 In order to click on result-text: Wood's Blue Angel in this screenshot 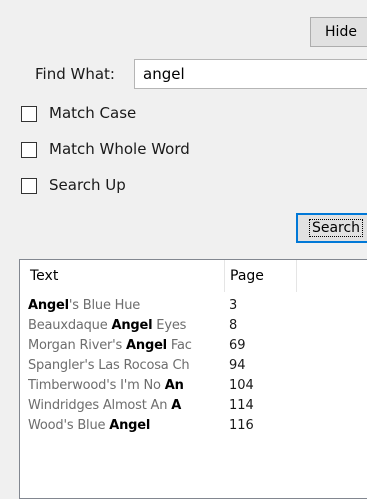, I will do `click(126, 426)`.